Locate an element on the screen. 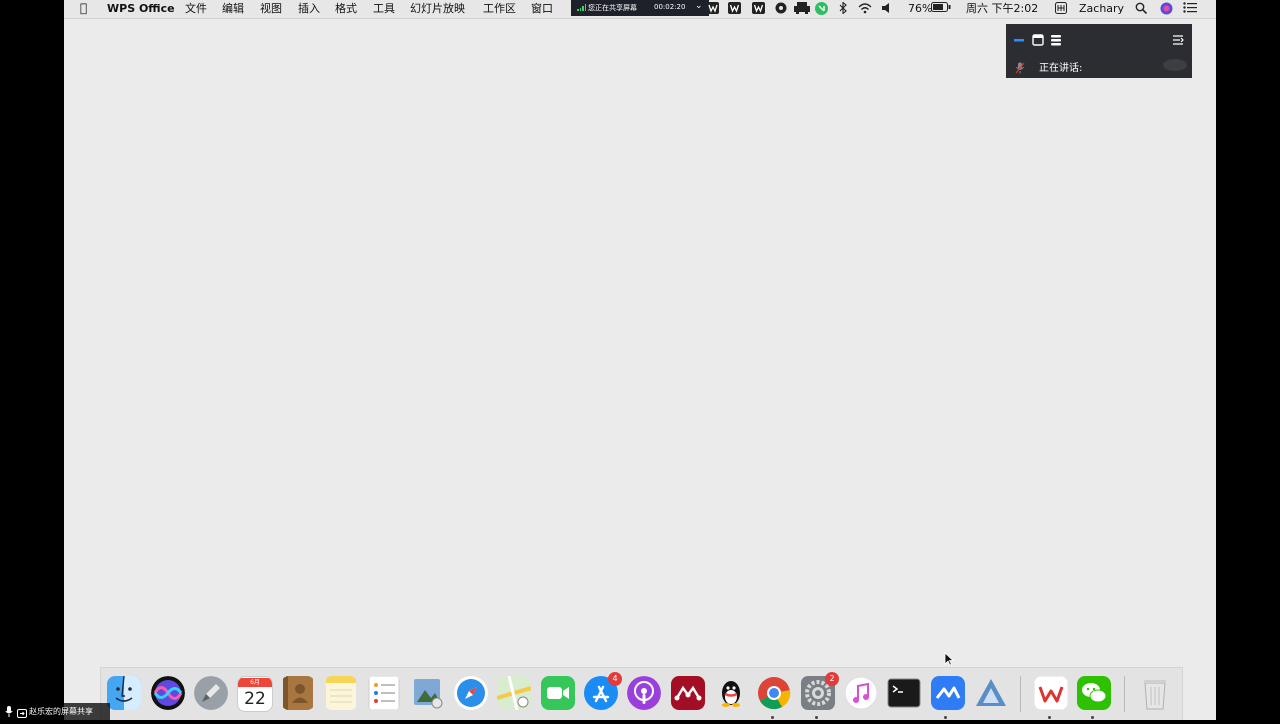 Image resolution: width=1280 pixels, height=724 pixels. podcasts-icon is located at coordinates (644, 693).